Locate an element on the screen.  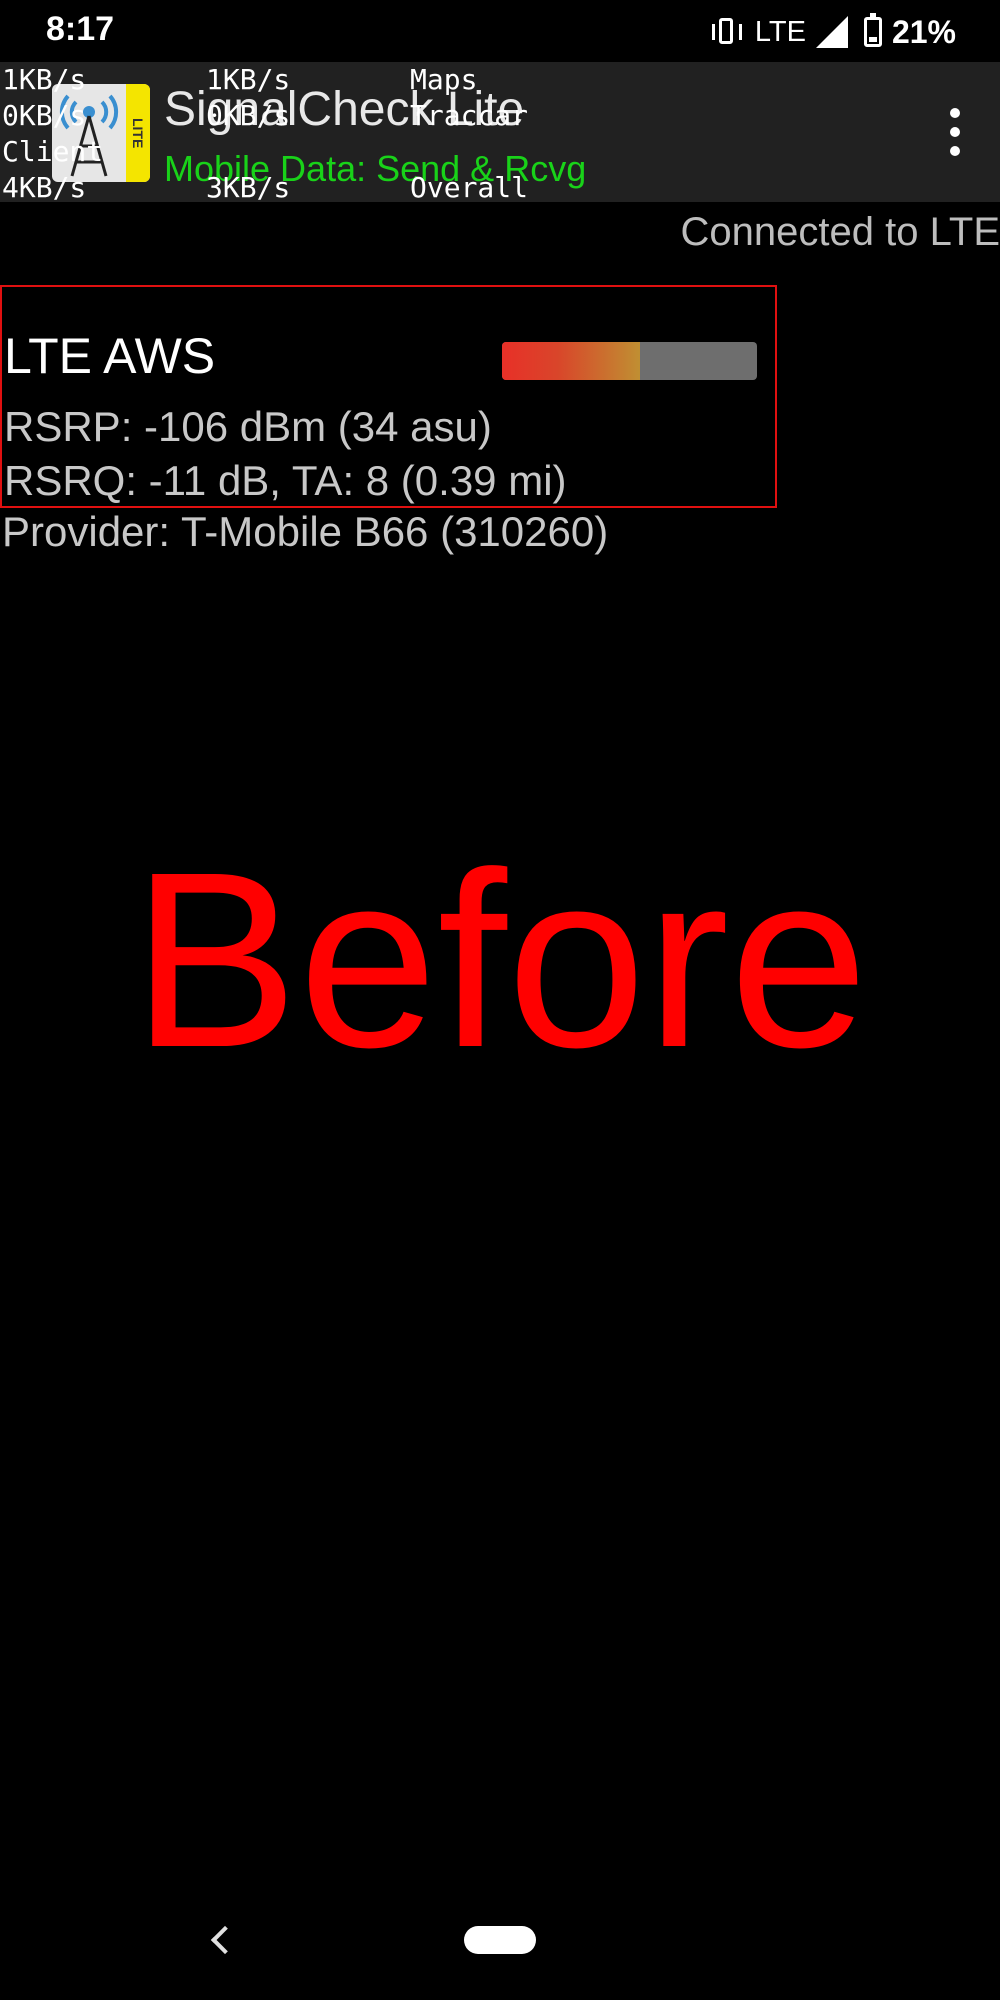
vibrate-icon is located at coordinates (727, 32).